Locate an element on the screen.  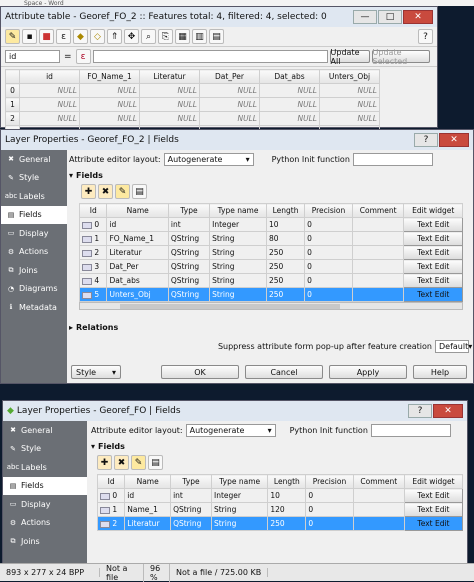
update-selected-button: Update Selected is located at coordinates (400, 57).